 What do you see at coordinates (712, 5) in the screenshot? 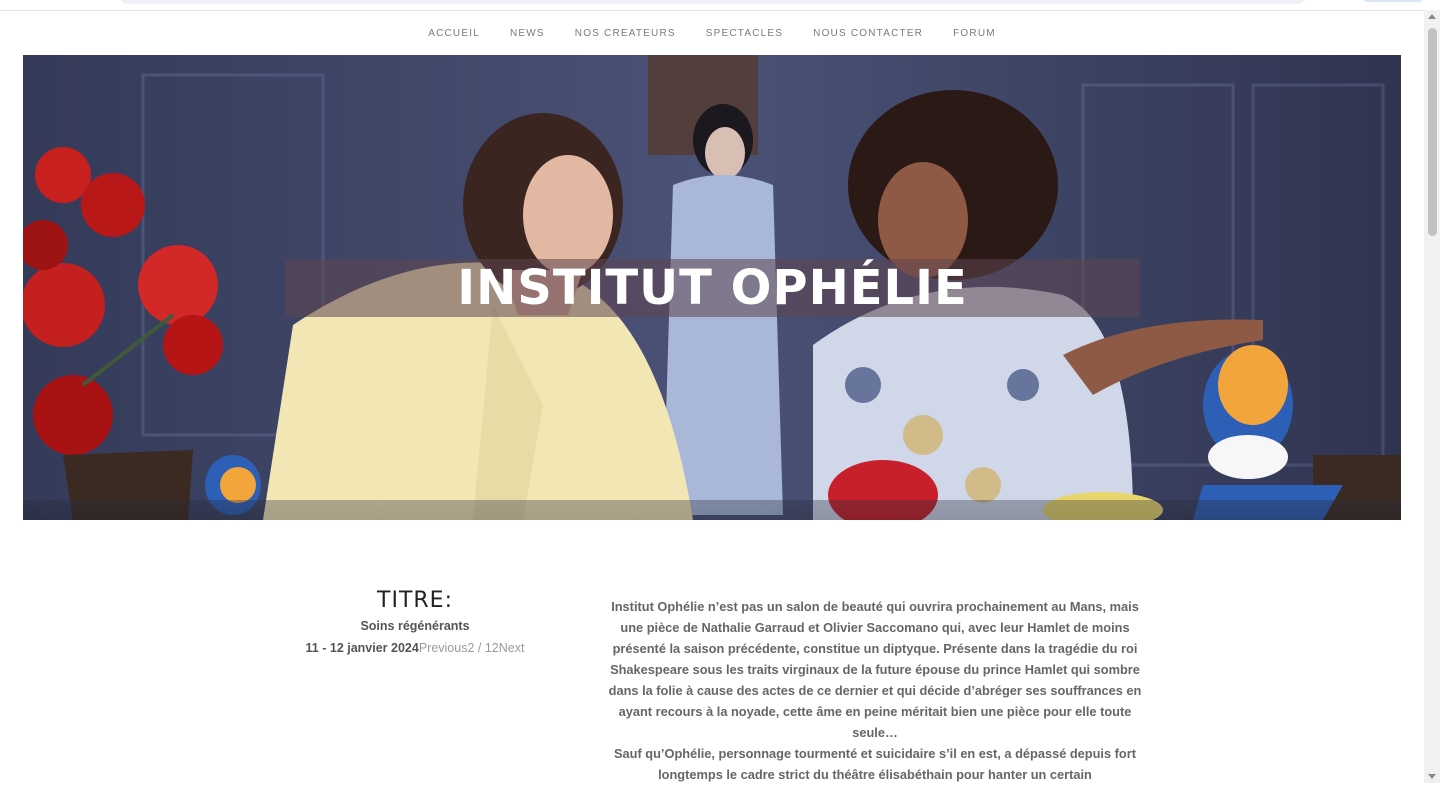
I see `browser-toolbar-edge` at bounding box center [712, 5].